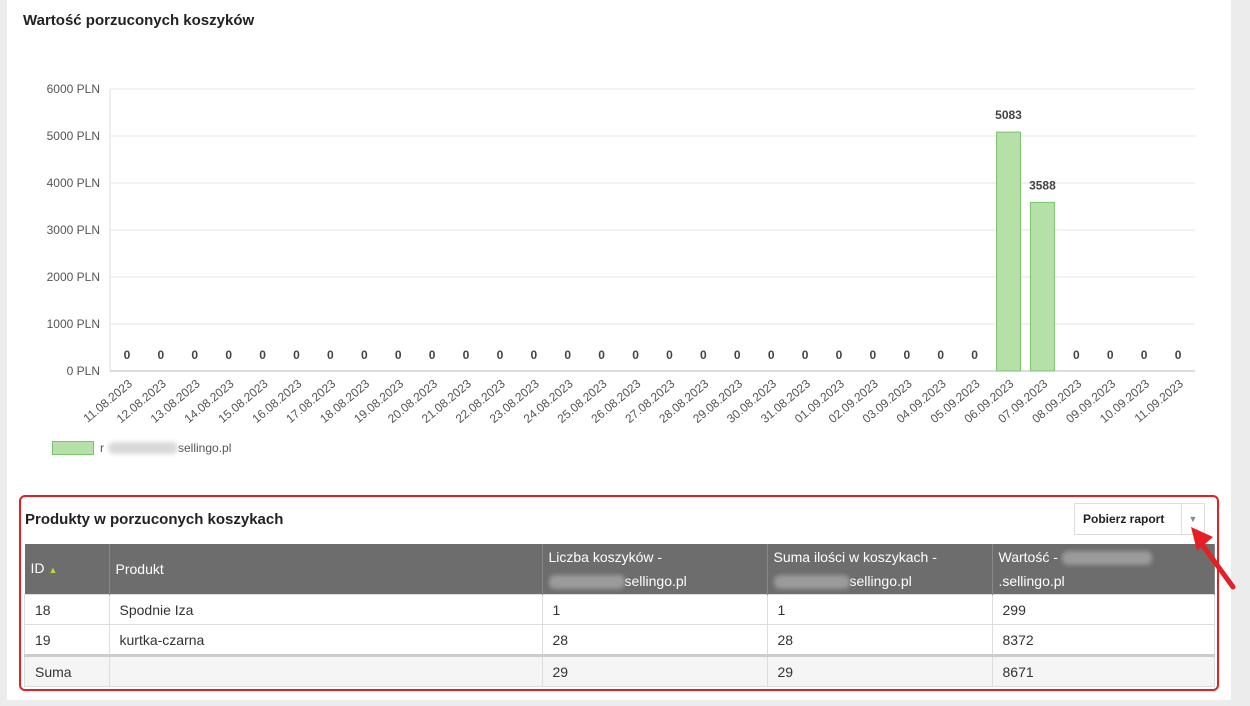 This screenshot has width=1250, height=706. I want to click on y-tick-label: 1000 PLN, so click(73, 324).